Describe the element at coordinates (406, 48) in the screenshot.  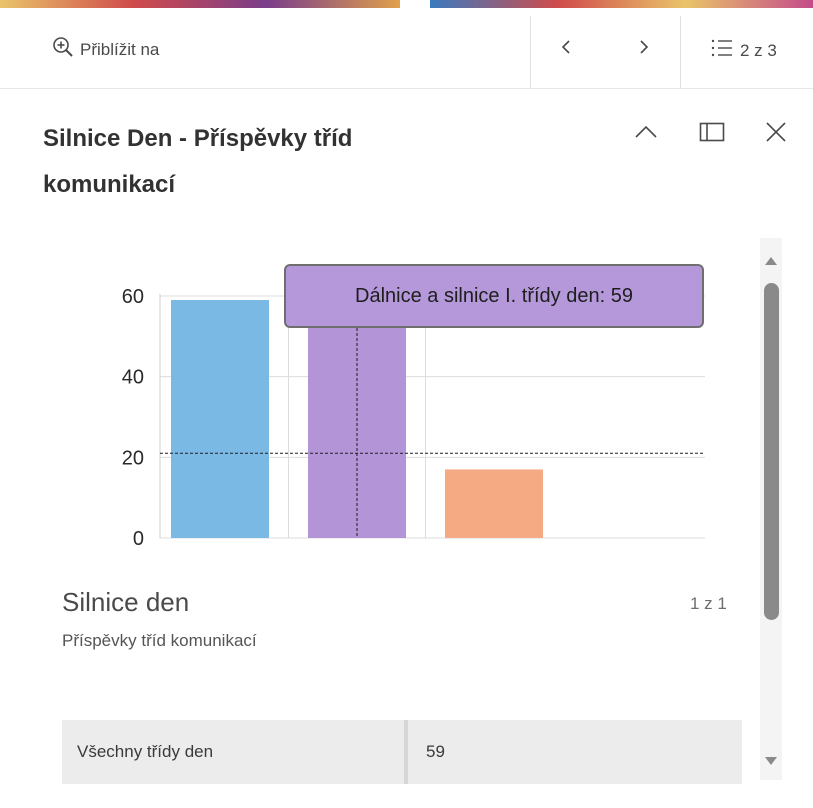
I see `popup-toolbar: Přiblížit na 2 z 3` at that location.